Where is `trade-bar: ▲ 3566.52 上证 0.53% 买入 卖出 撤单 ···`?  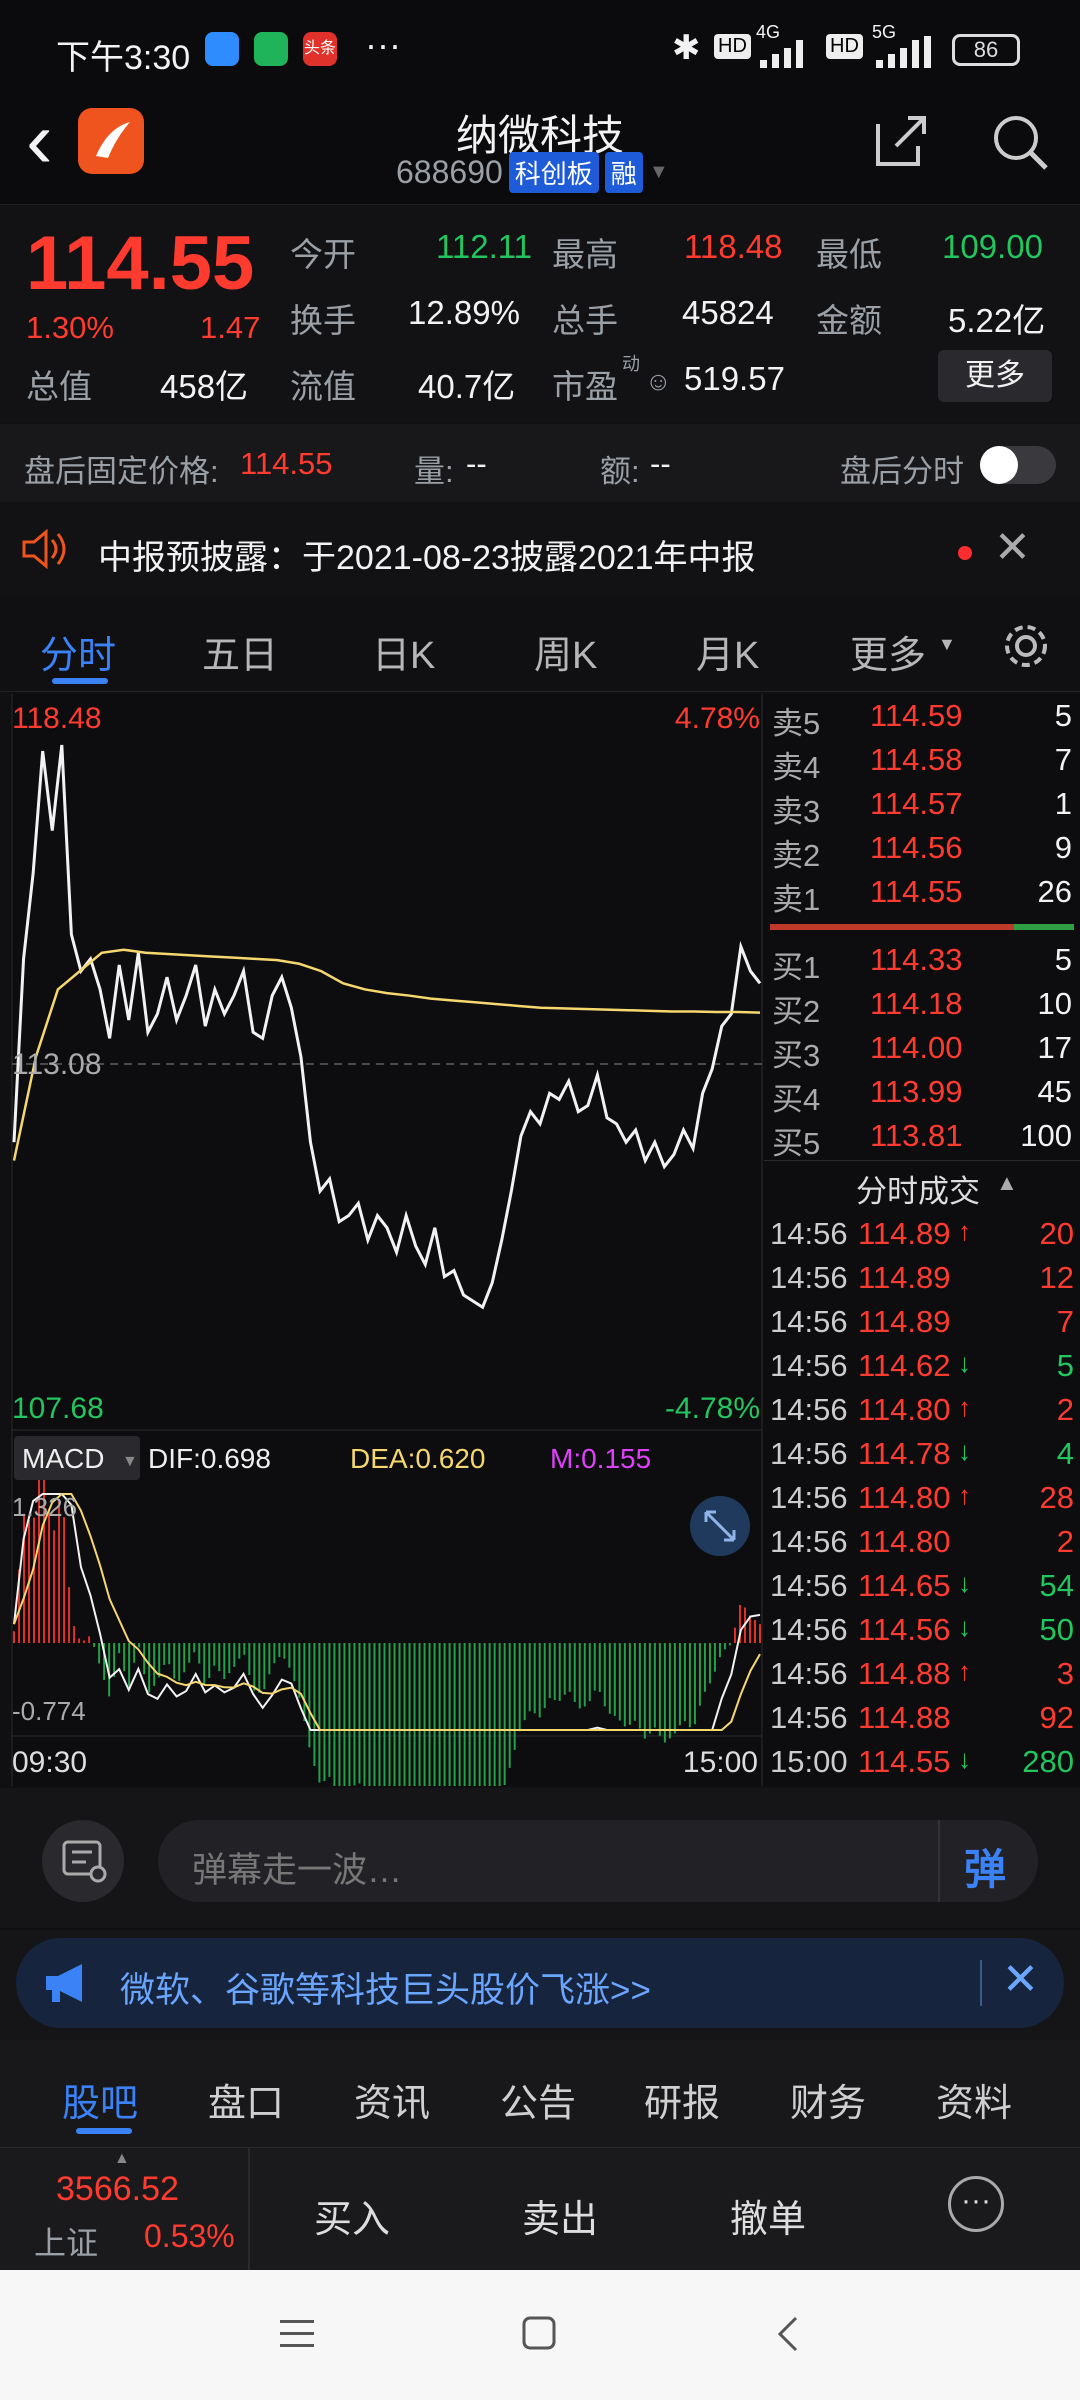
trade-bar: ▲ 3566.52 上证 0.53% 买入 卖出 撤单 ··· is located at coordinates (540, 2209).